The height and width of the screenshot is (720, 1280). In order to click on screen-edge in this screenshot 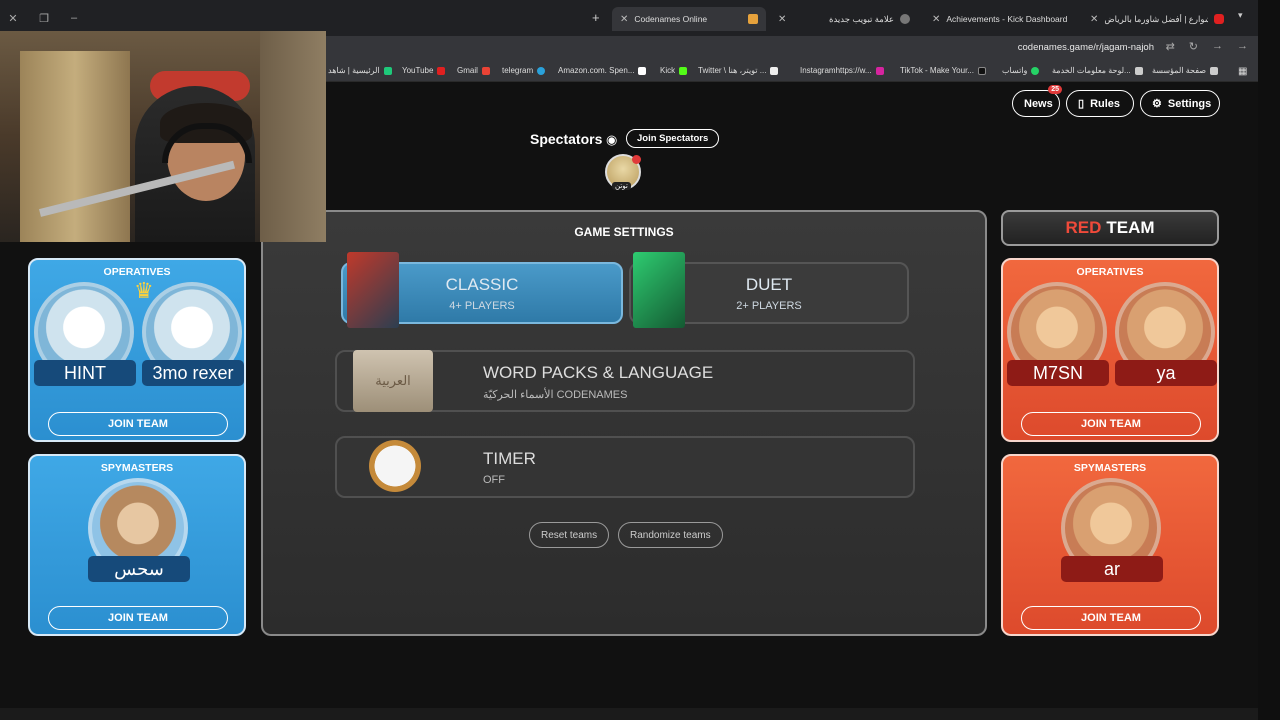, I will do `click(1269, 360)`.